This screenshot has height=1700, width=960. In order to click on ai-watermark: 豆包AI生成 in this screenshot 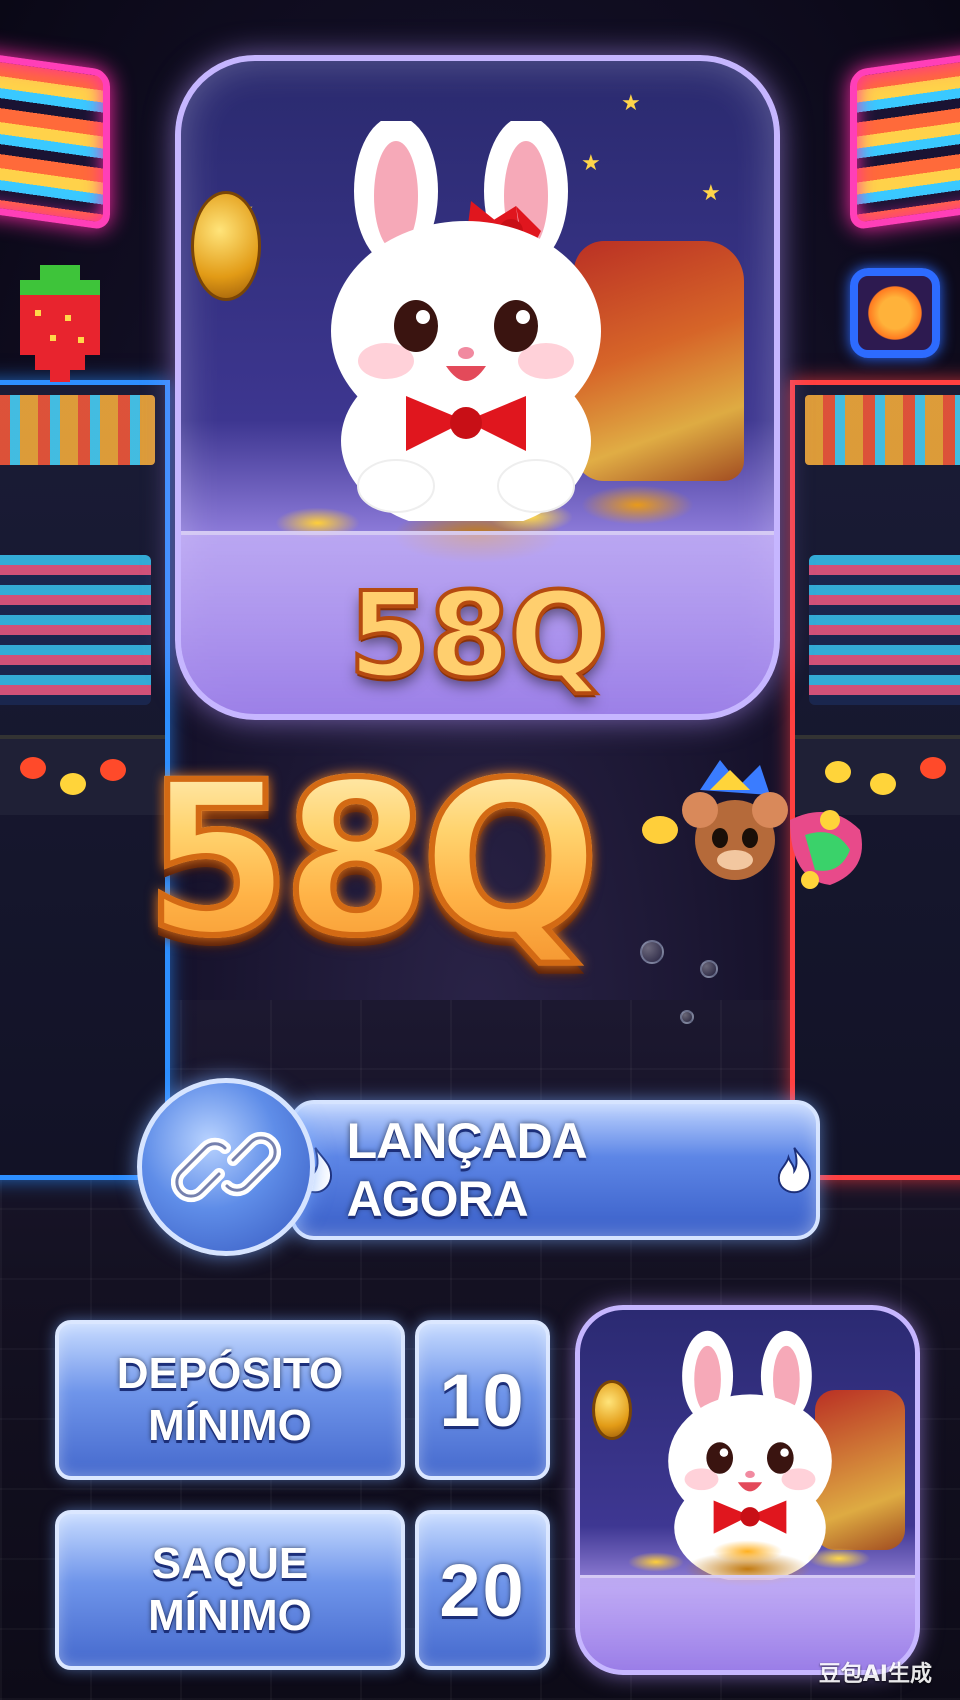, I will do `click(875, 1674)`.